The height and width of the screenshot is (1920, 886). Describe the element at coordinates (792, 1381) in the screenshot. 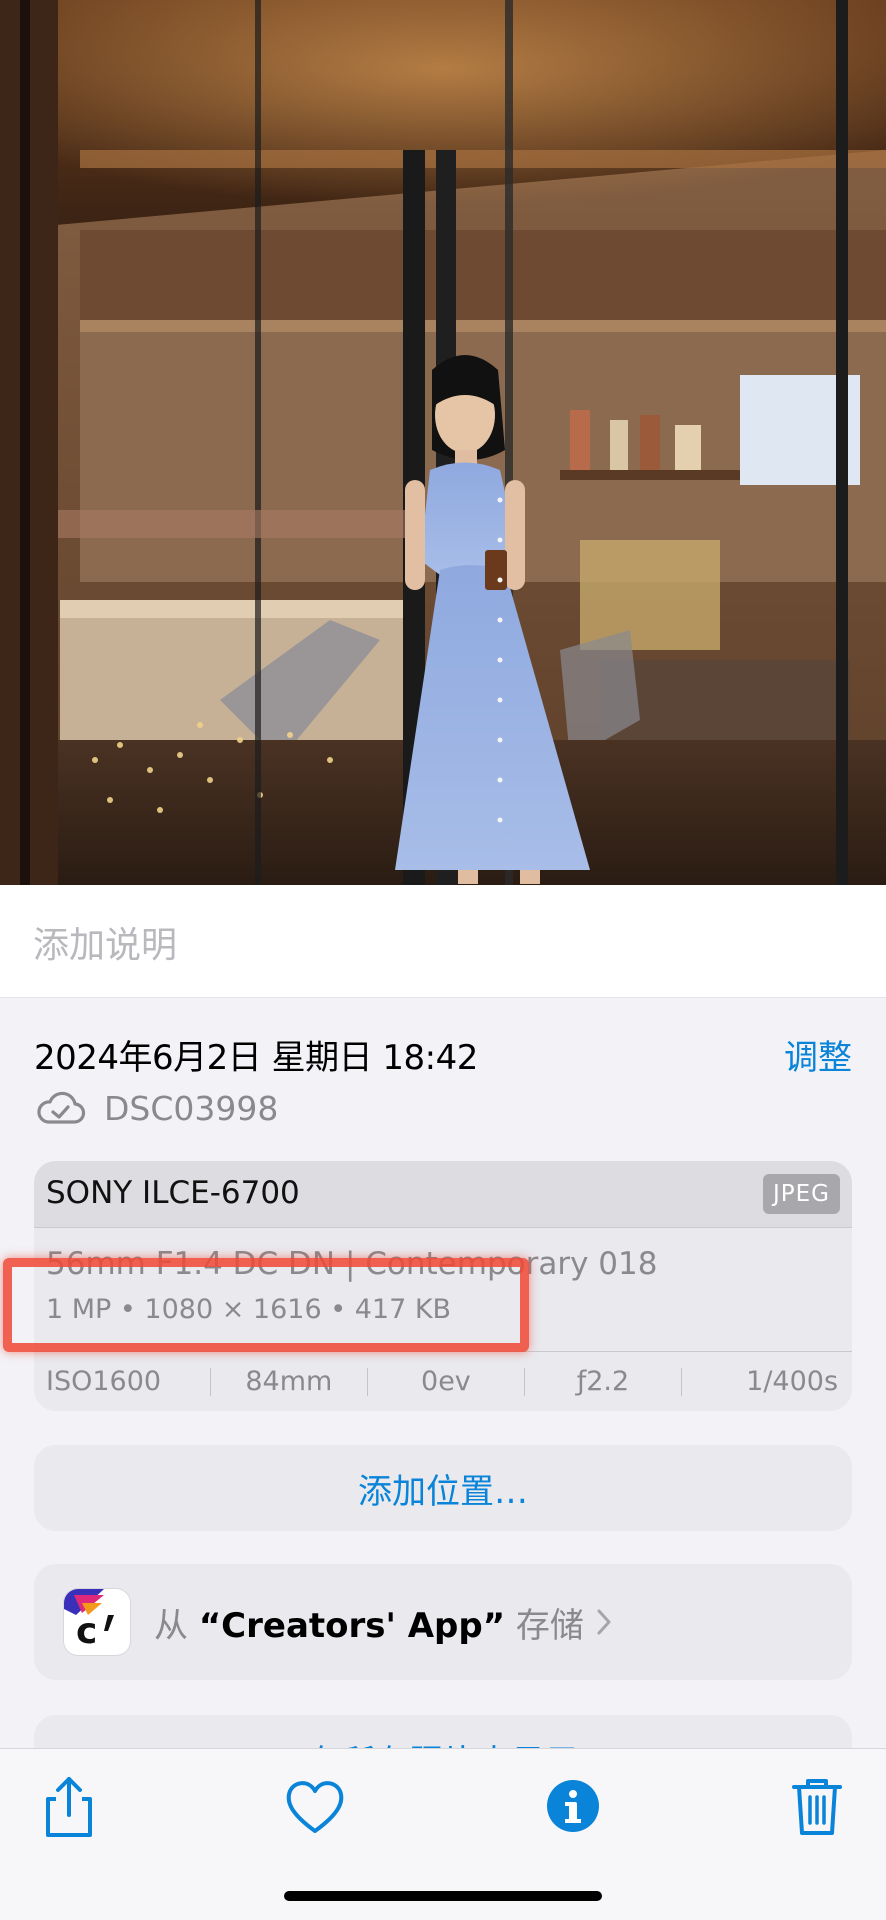

I see `exif-shutter-speed: 1/400s` at that location.